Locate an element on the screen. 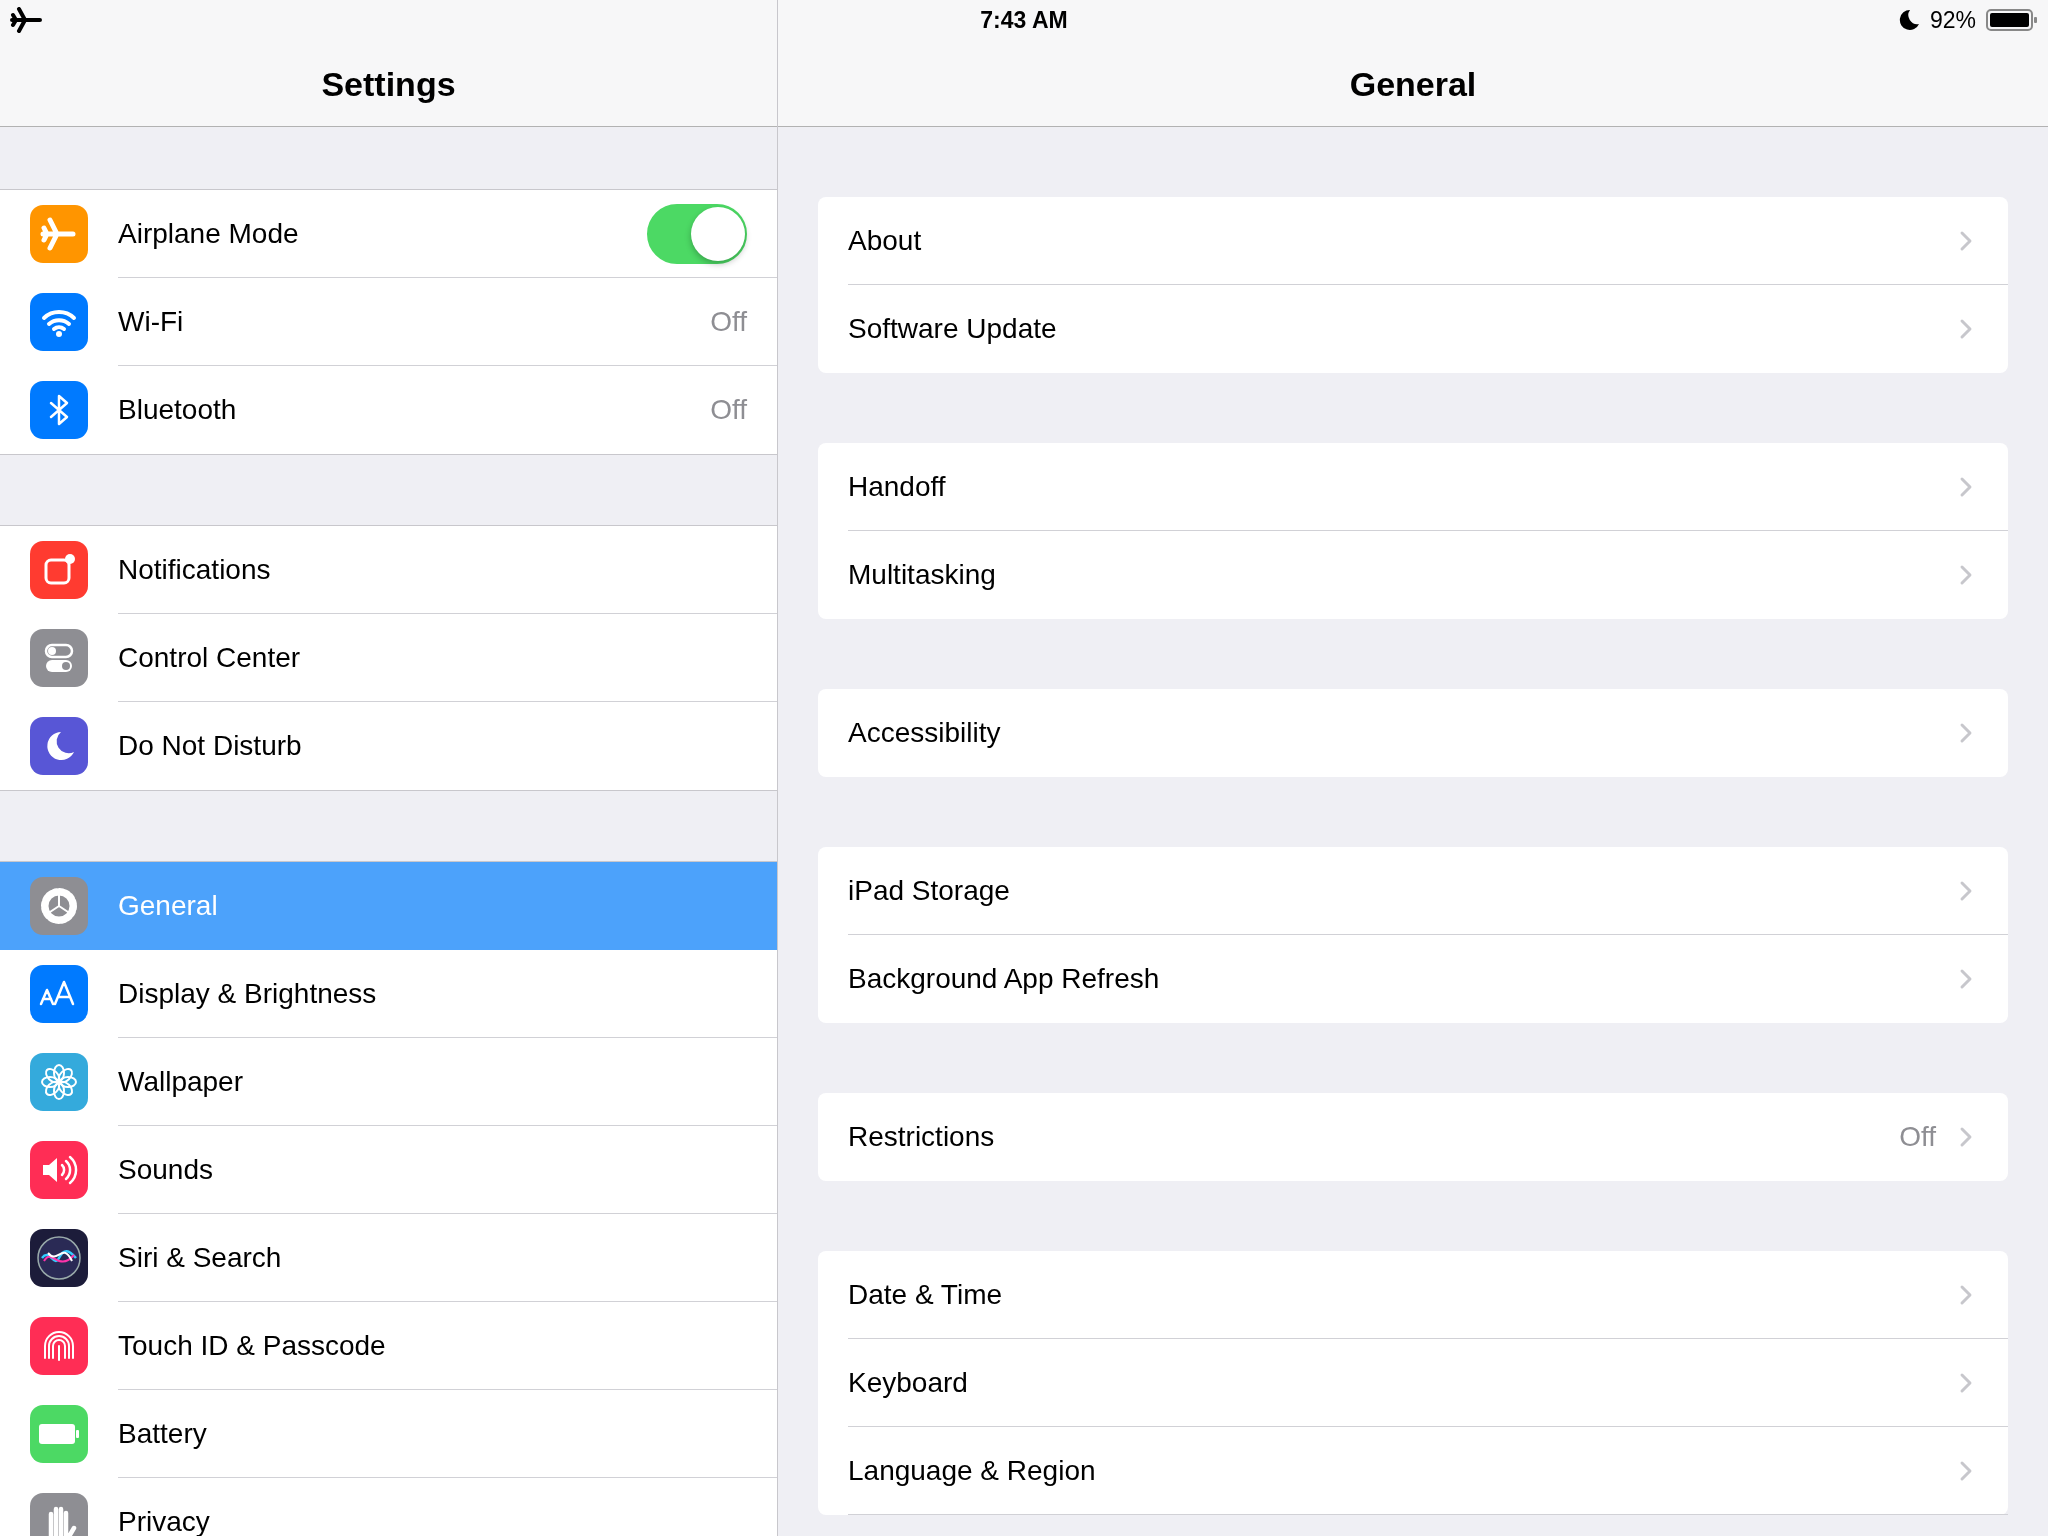 This screenshot has height=1536, width=2048. moon-icon is located at coordinates (1908, 20).